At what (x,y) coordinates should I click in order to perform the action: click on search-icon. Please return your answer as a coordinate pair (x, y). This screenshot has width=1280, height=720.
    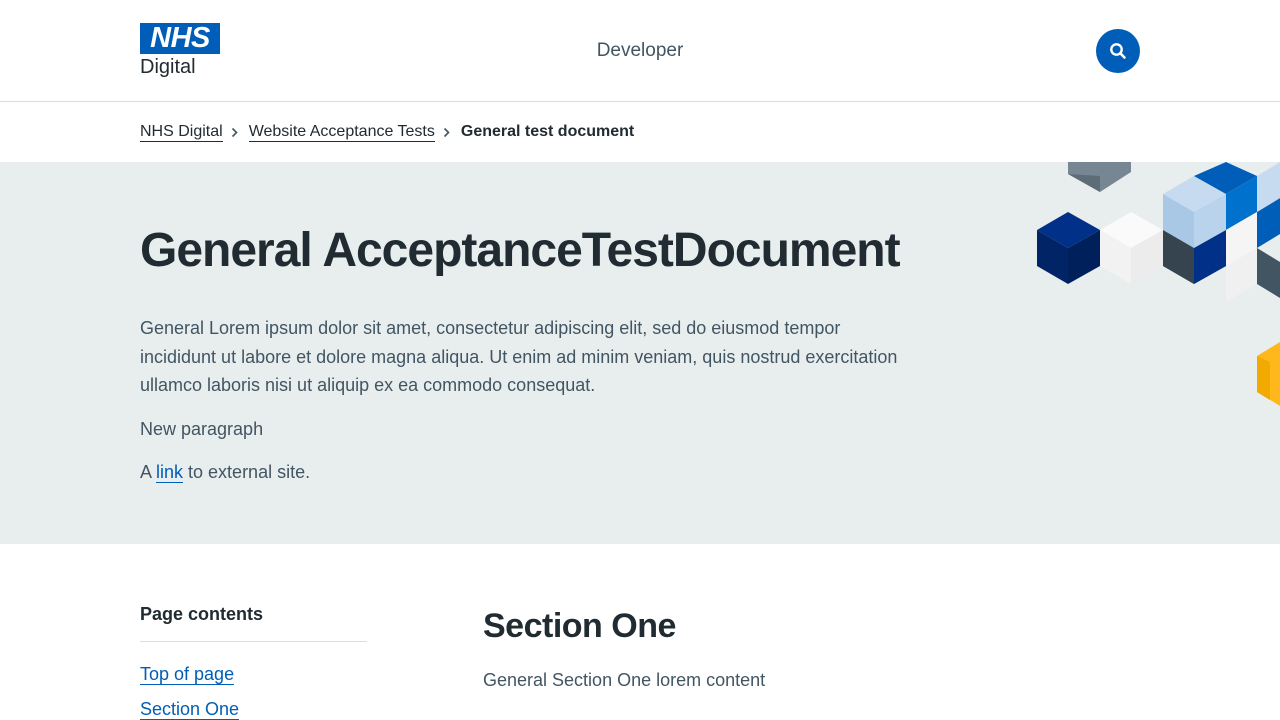
    Looking at the image, I should click on (1118, 51).